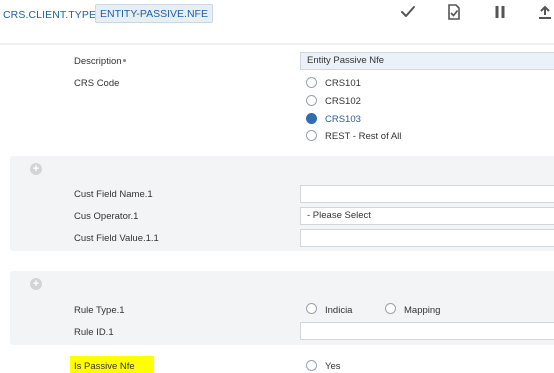 Image resolution: width=554 pixels, height=373 pixels. I want to click on crs-code-radio-crs101, so click(311, 82).